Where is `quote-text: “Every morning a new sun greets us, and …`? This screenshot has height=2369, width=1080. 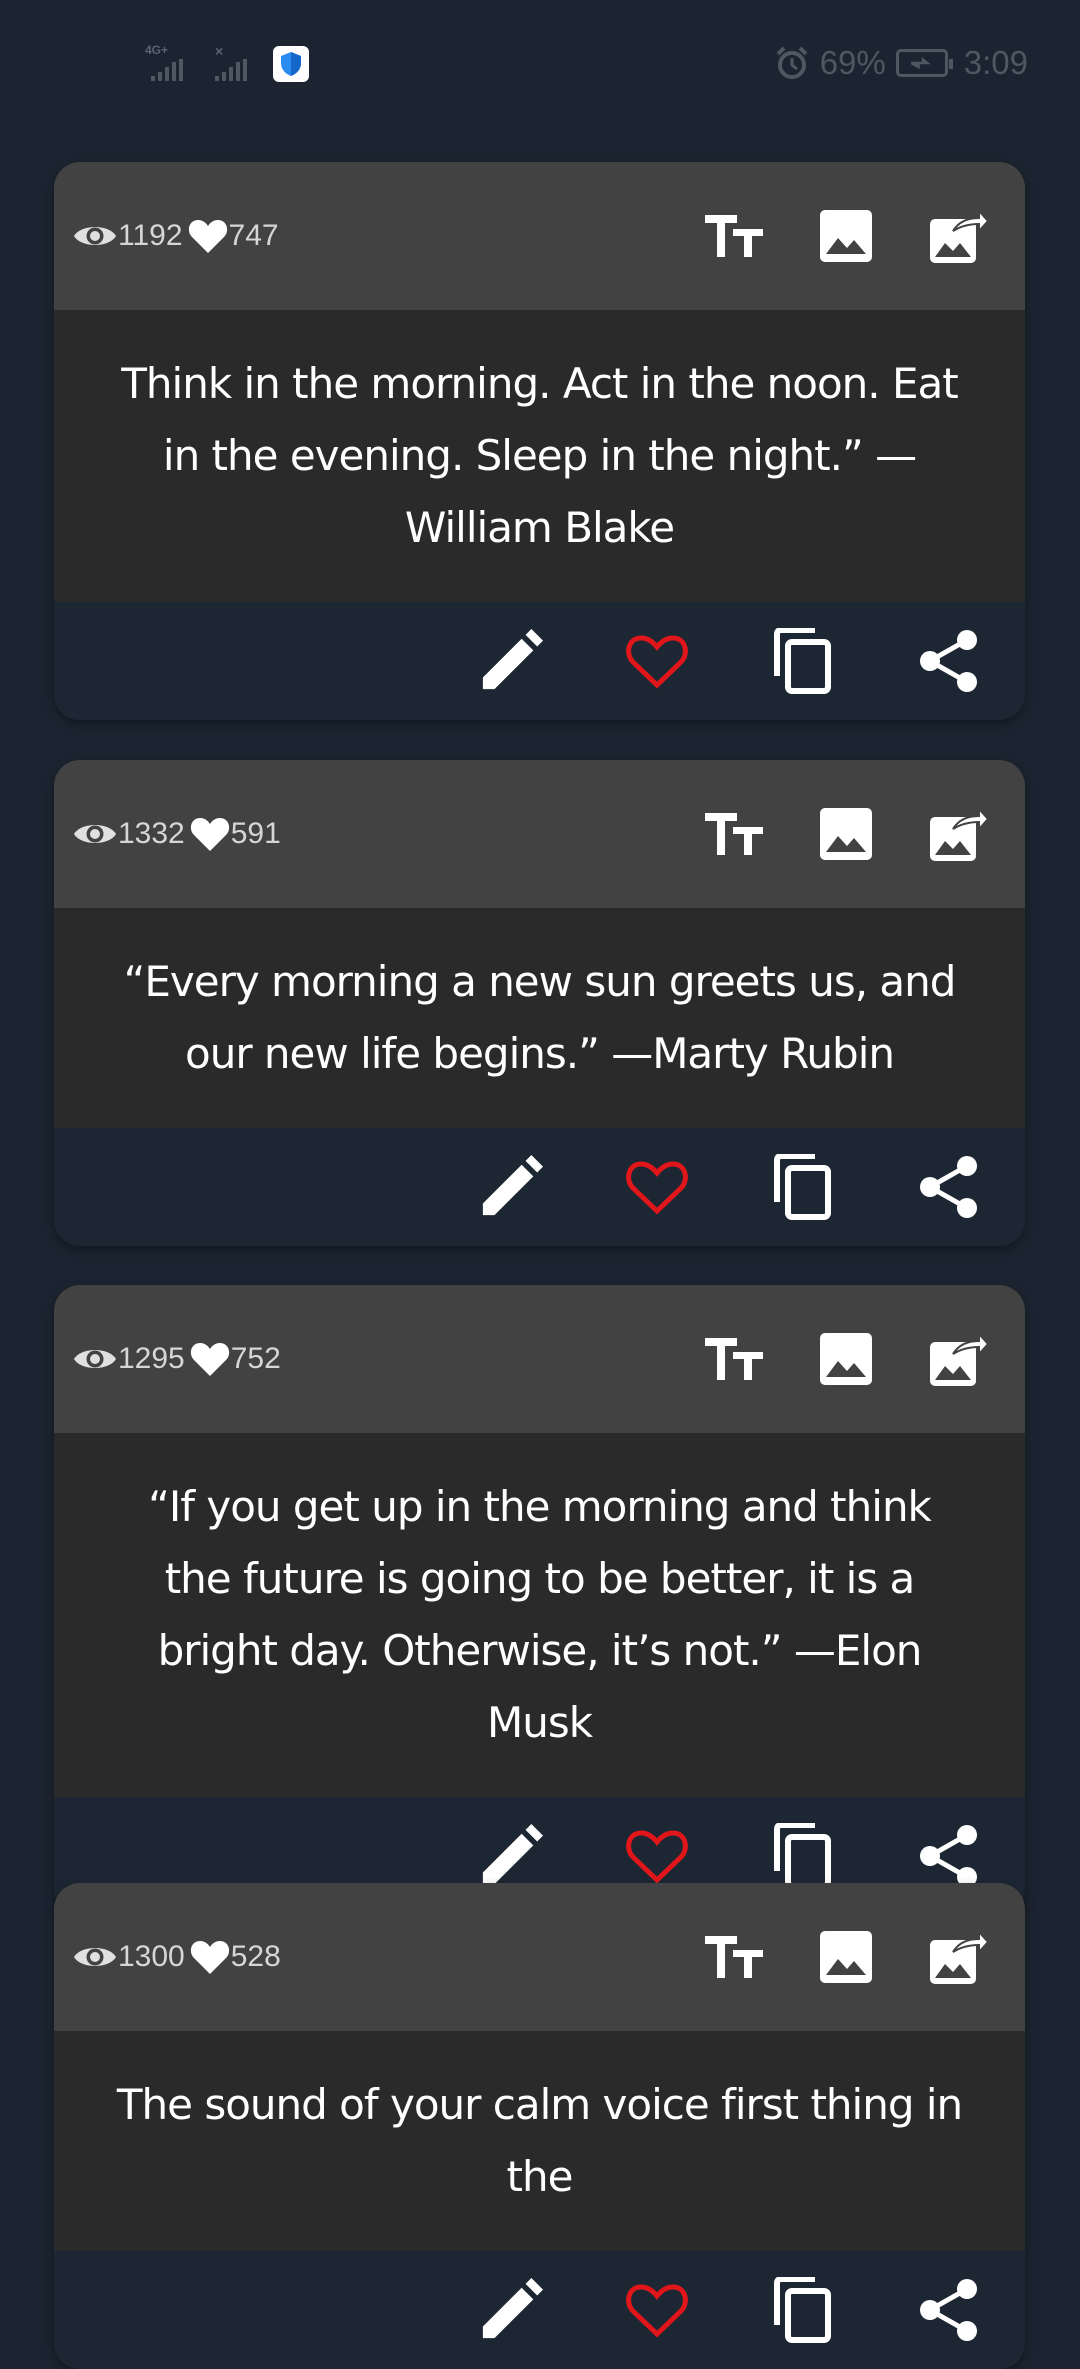
quote-text: “Every morning a new sun greets us, and … is located at coordinates (539, 1018).